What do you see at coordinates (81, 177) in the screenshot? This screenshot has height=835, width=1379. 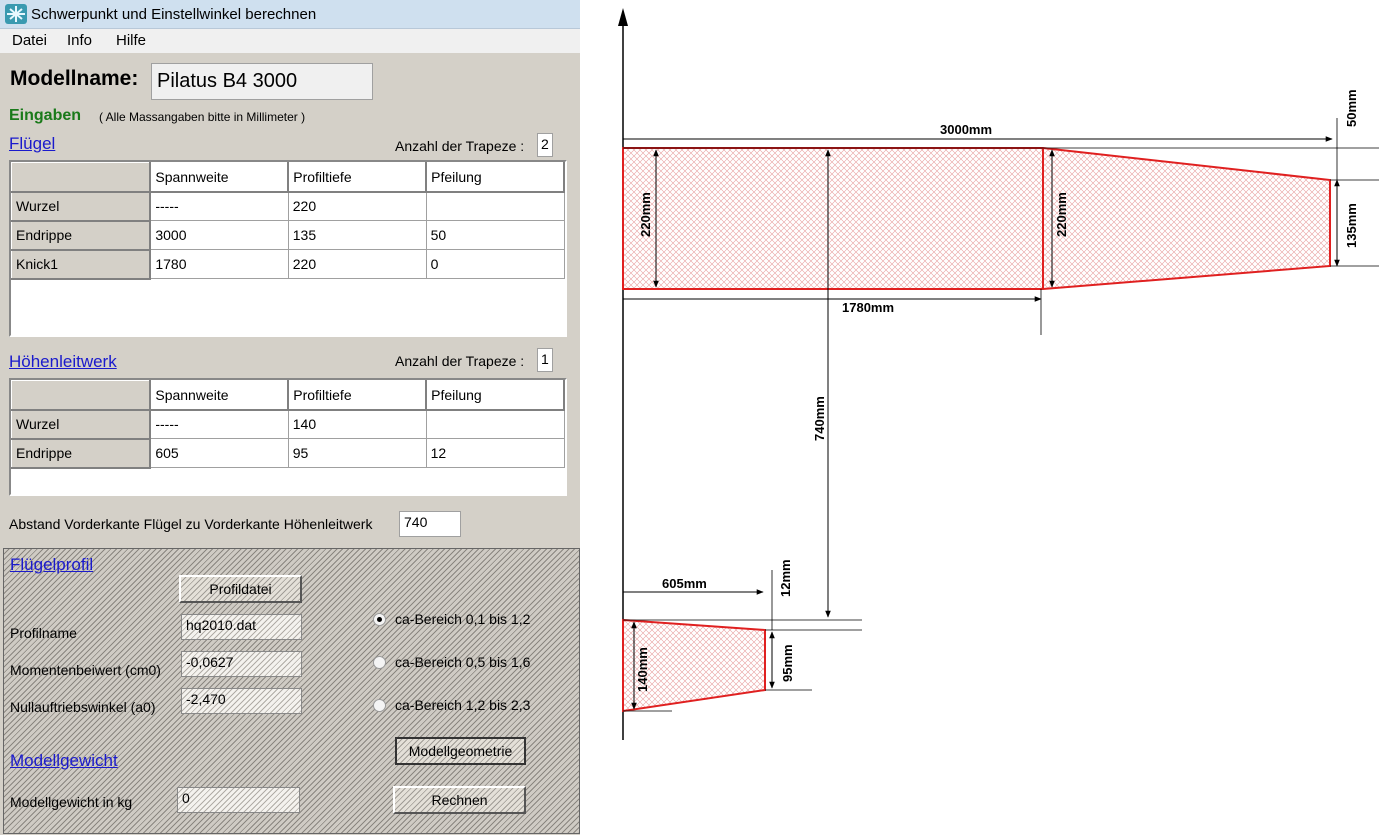 I see `wing-corner-cell` at bounding box center [81, 177].